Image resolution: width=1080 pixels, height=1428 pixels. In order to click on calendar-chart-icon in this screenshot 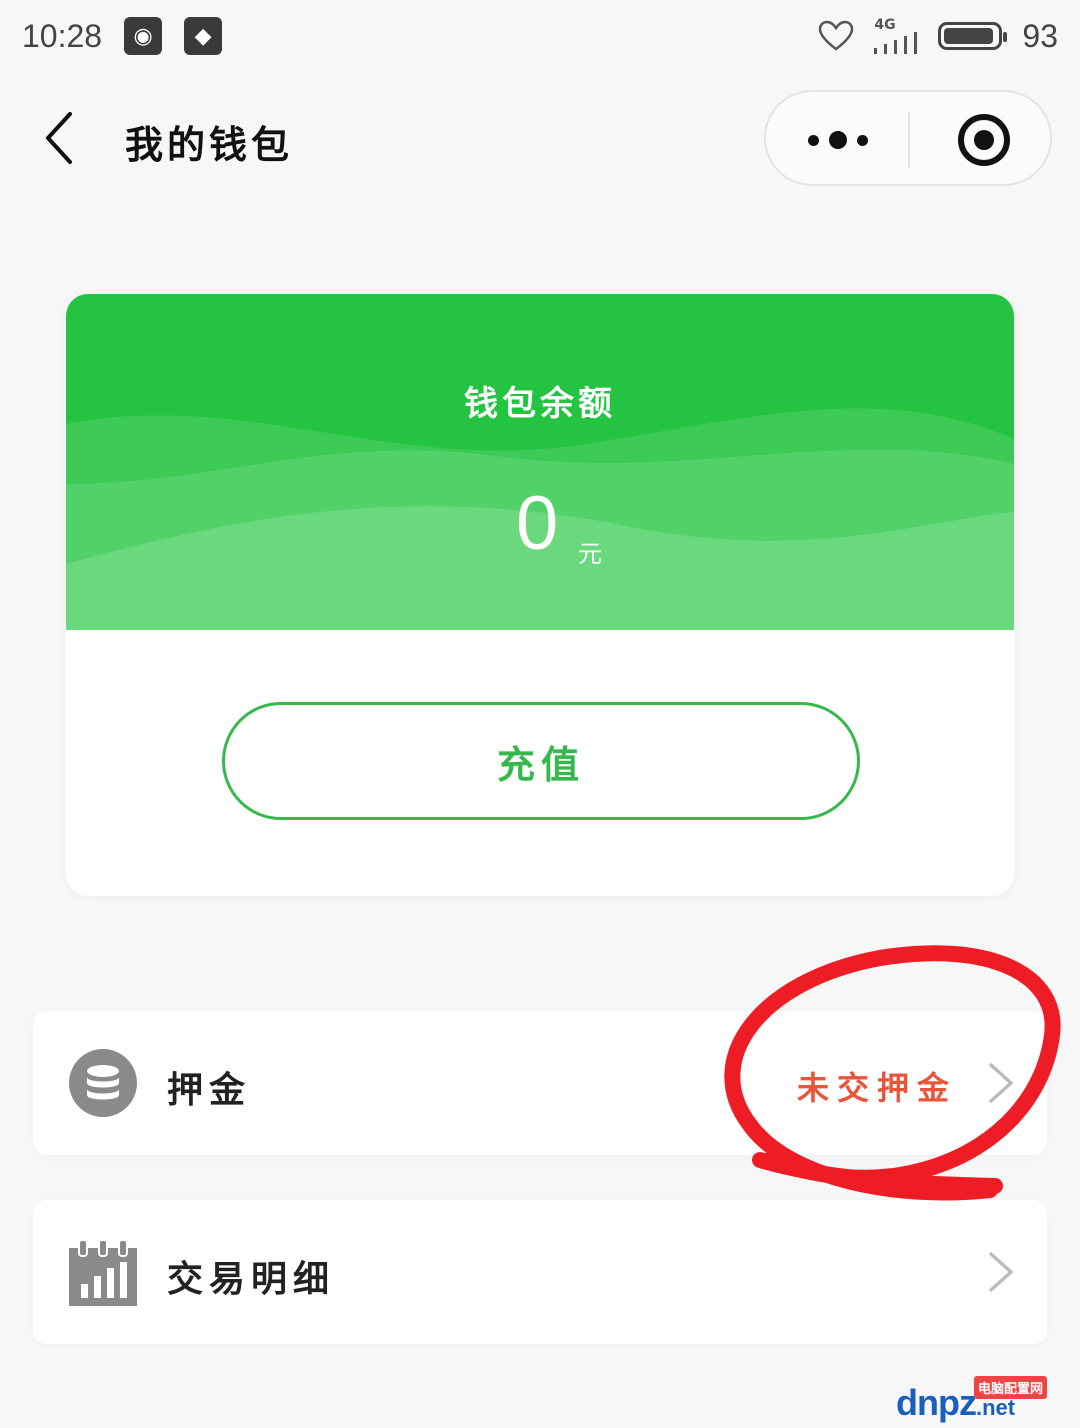, I will do `click(103, 1272)`.